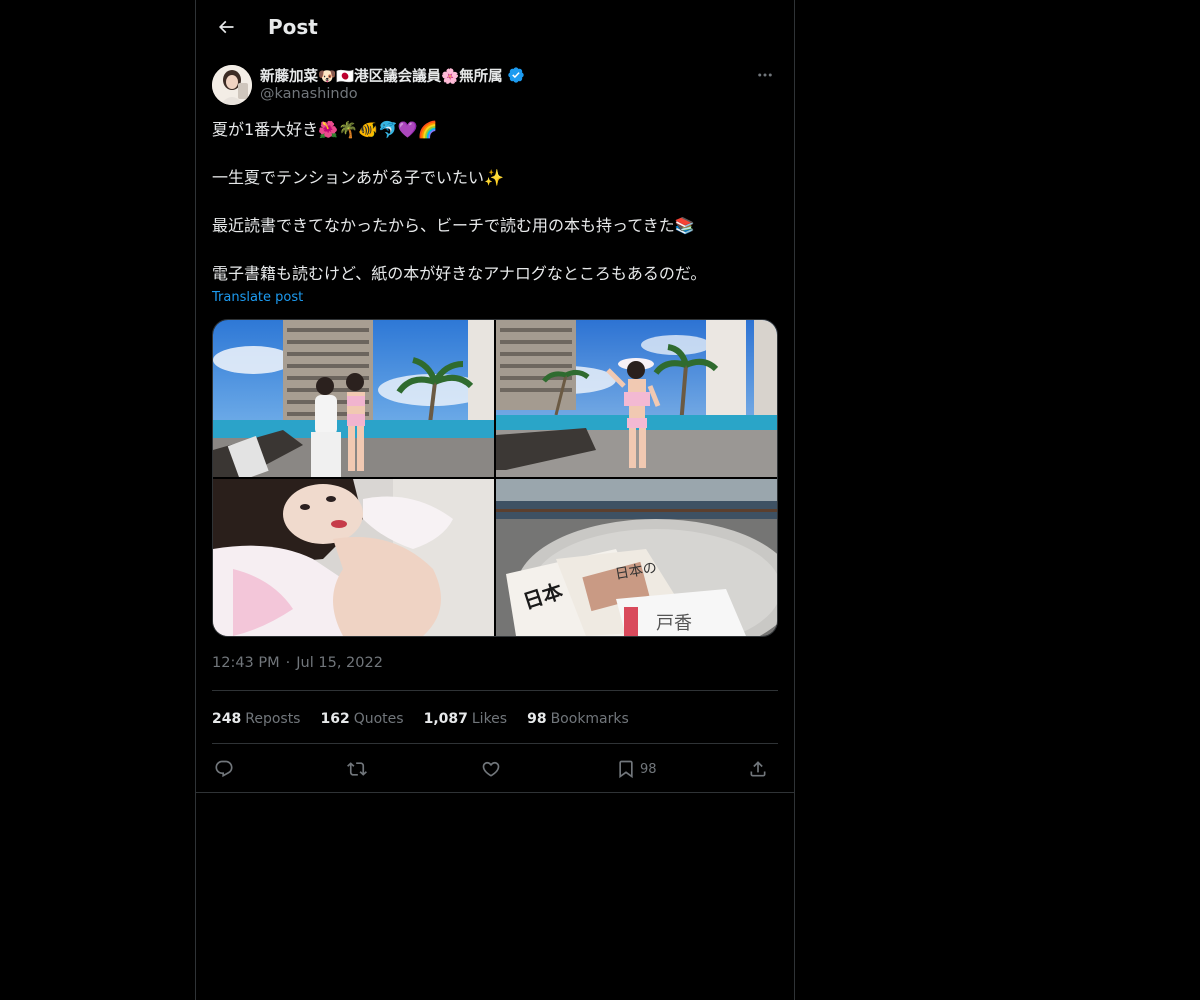 The image size is (1200, 1000). Describe the element at coordinates (453, 225) in the screenshot. I see `post-text-paragraph: 最近読書できてなかったから、ビーチで読む用の本も持ってきた📚` at that location.